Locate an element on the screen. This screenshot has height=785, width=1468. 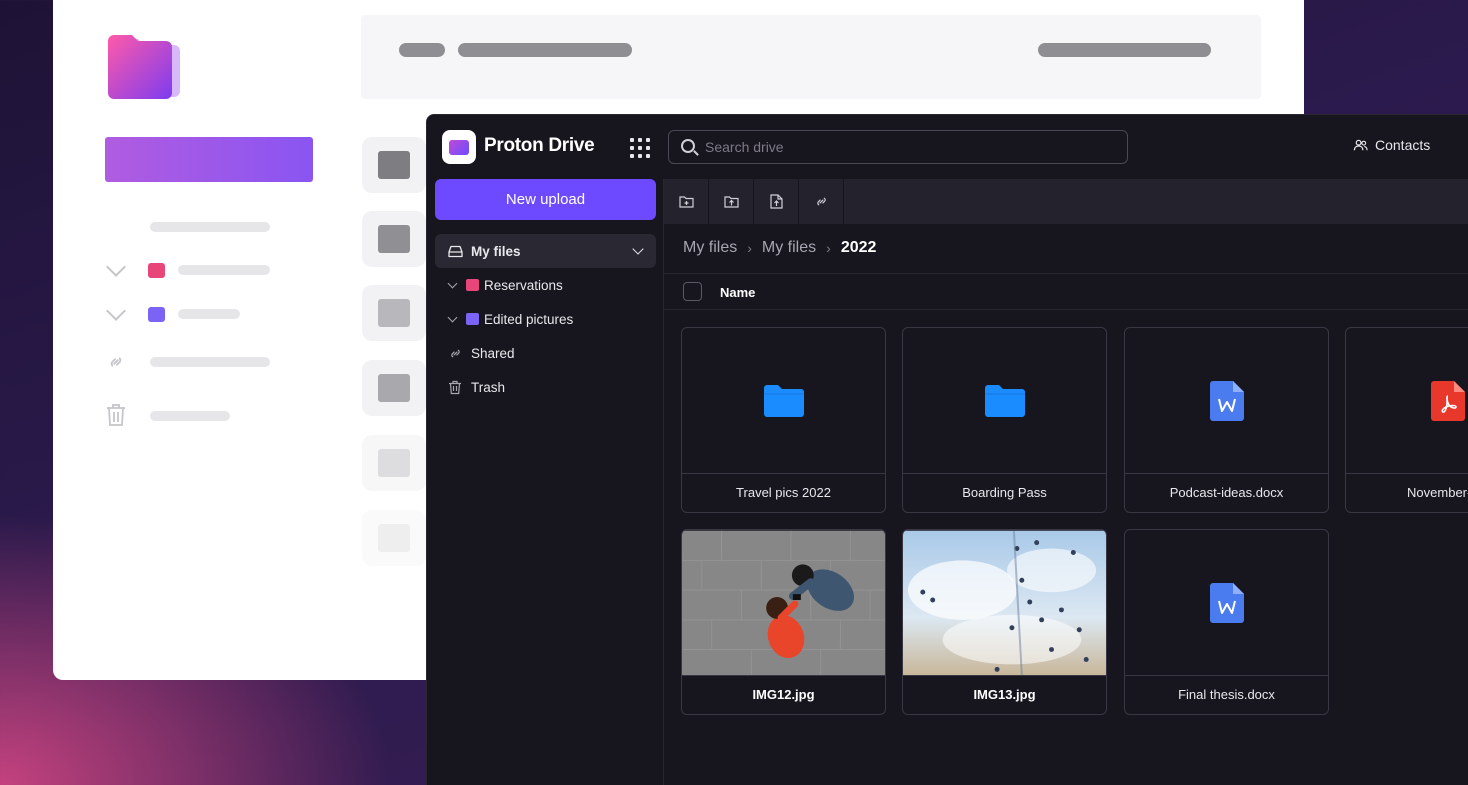
file-card: November-inv is located at coordinates (1406, 420).